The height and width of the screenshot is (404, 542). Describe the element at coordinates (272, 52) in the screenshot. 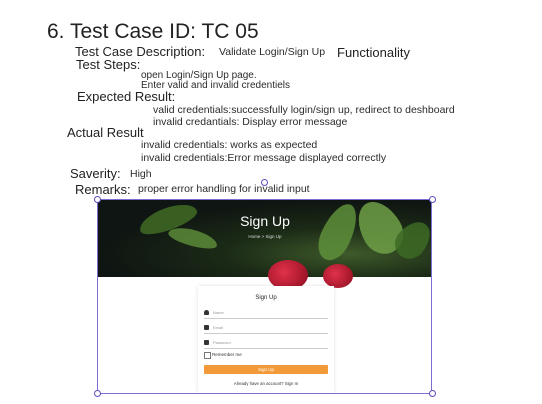

I see `description-value: Validate Login/Sign Up` at that location.